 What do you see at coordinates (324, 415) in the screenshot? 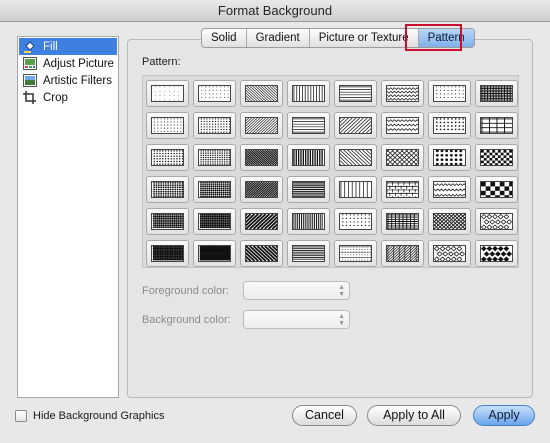
I see `cancel-button: Cancel` at bounding box center [324, 415].